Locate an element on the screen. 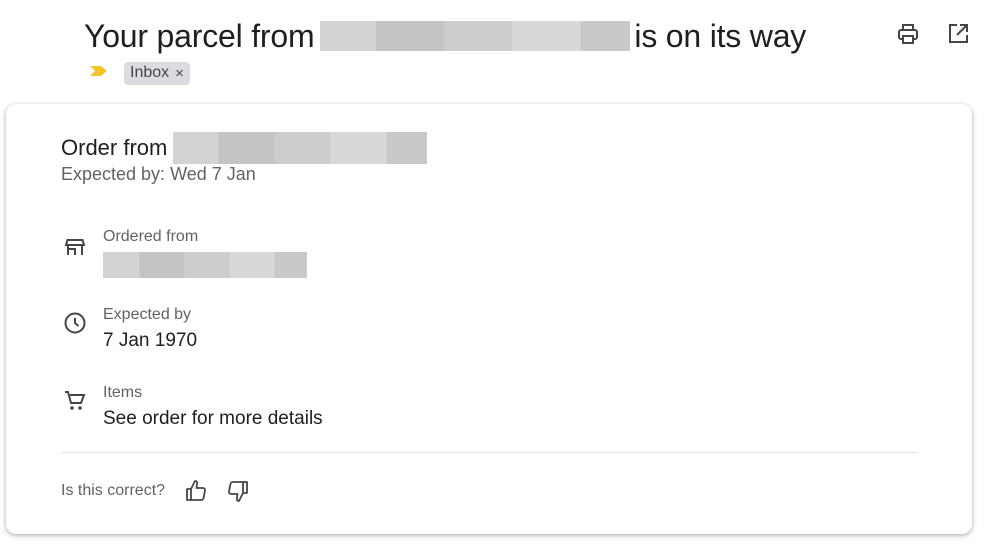 This screenshot has width=1000, height=554. divider is located at coordinates (488, 452).